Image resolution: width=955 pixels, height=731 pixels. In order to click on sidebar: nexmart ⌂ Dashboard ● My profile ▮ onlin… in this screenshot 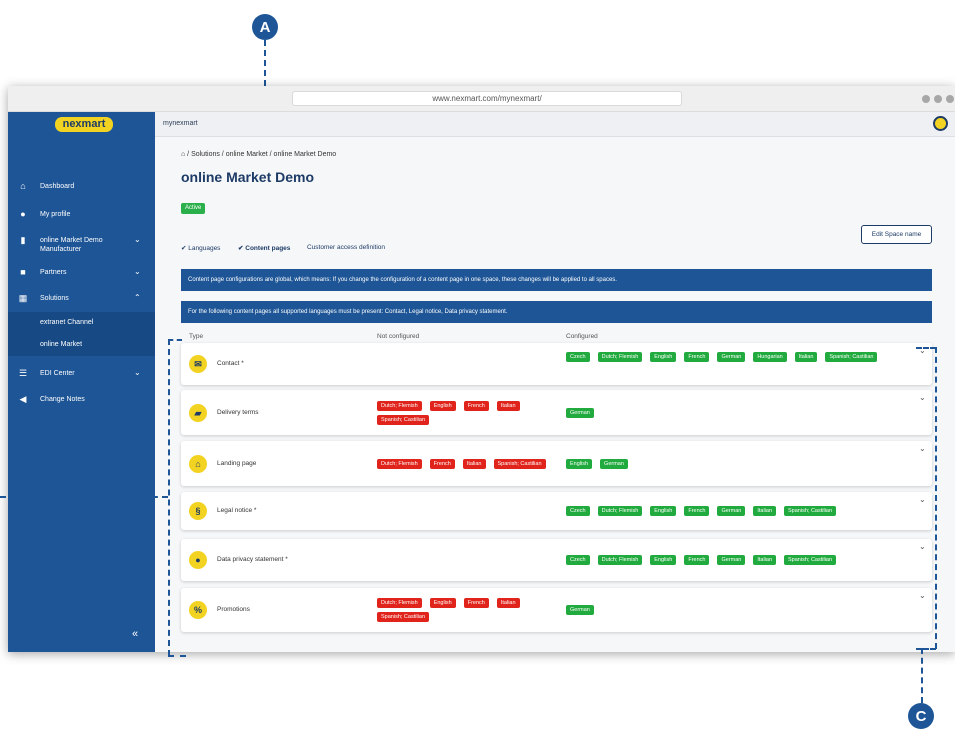, I will do `click(81, 382)`.